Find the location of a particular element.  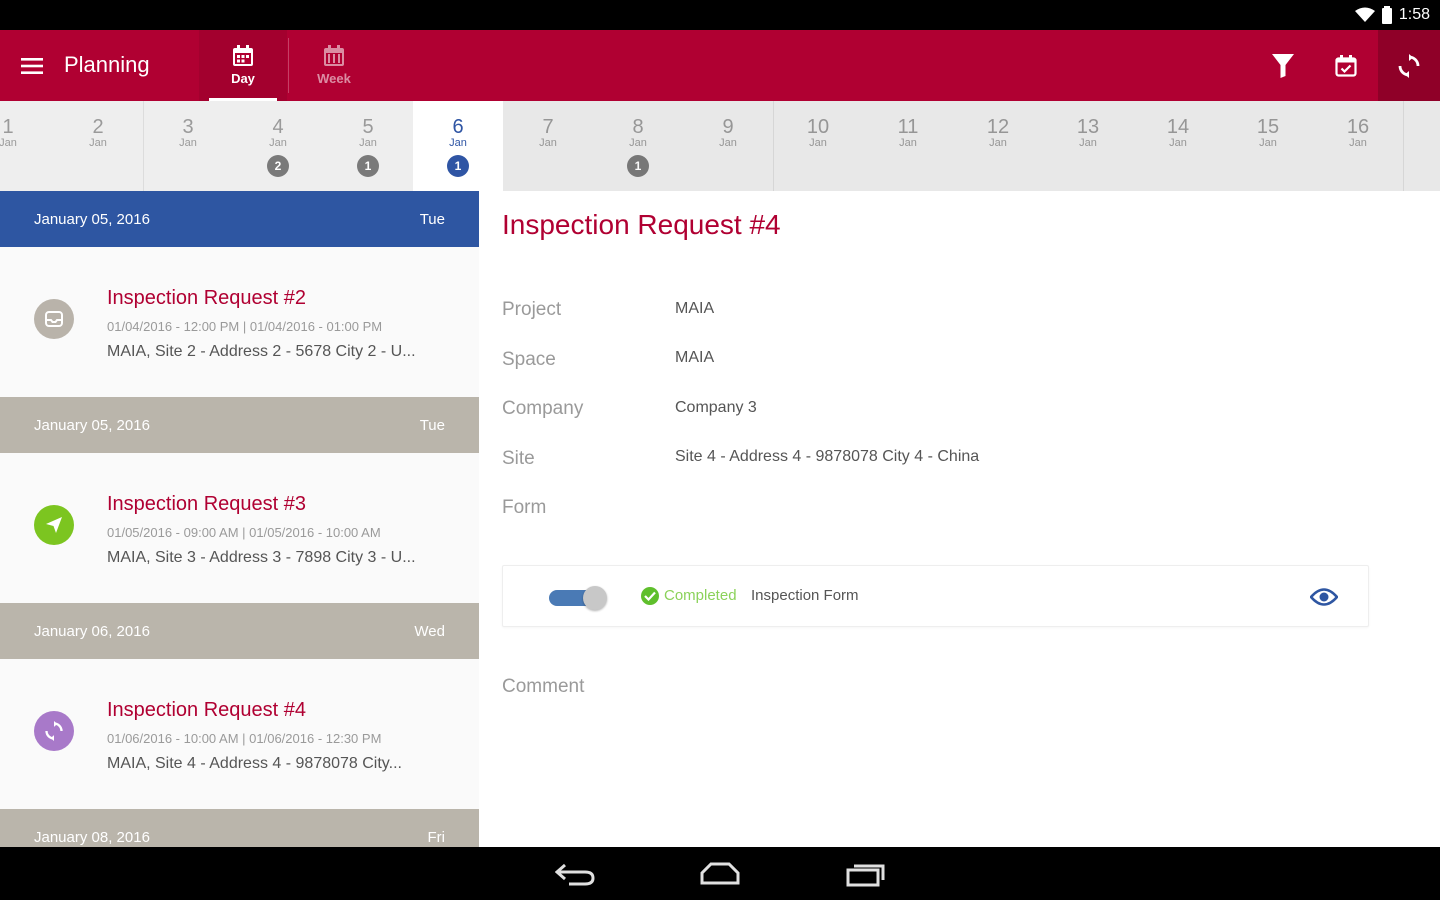

form-status: Completed is located at coordinates (700, 595).